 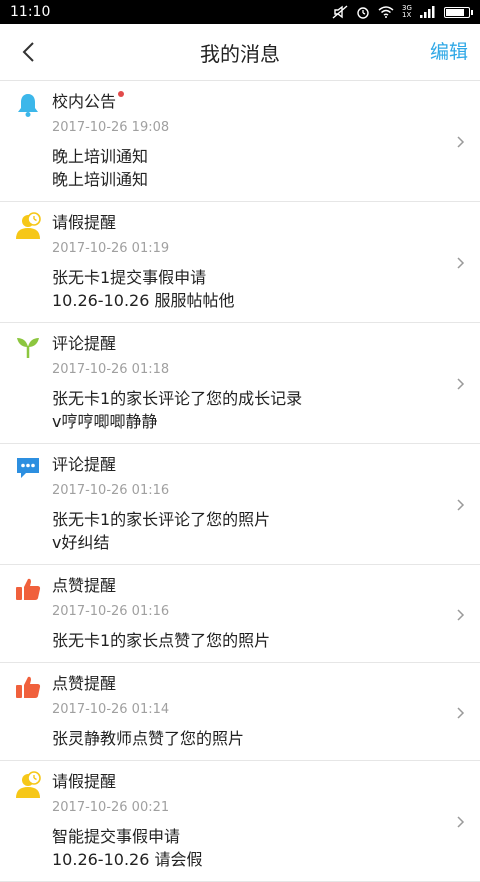 I want to click on message-body: 张无卡1的家长点赞了您的照片, so click(x=246, y=640).